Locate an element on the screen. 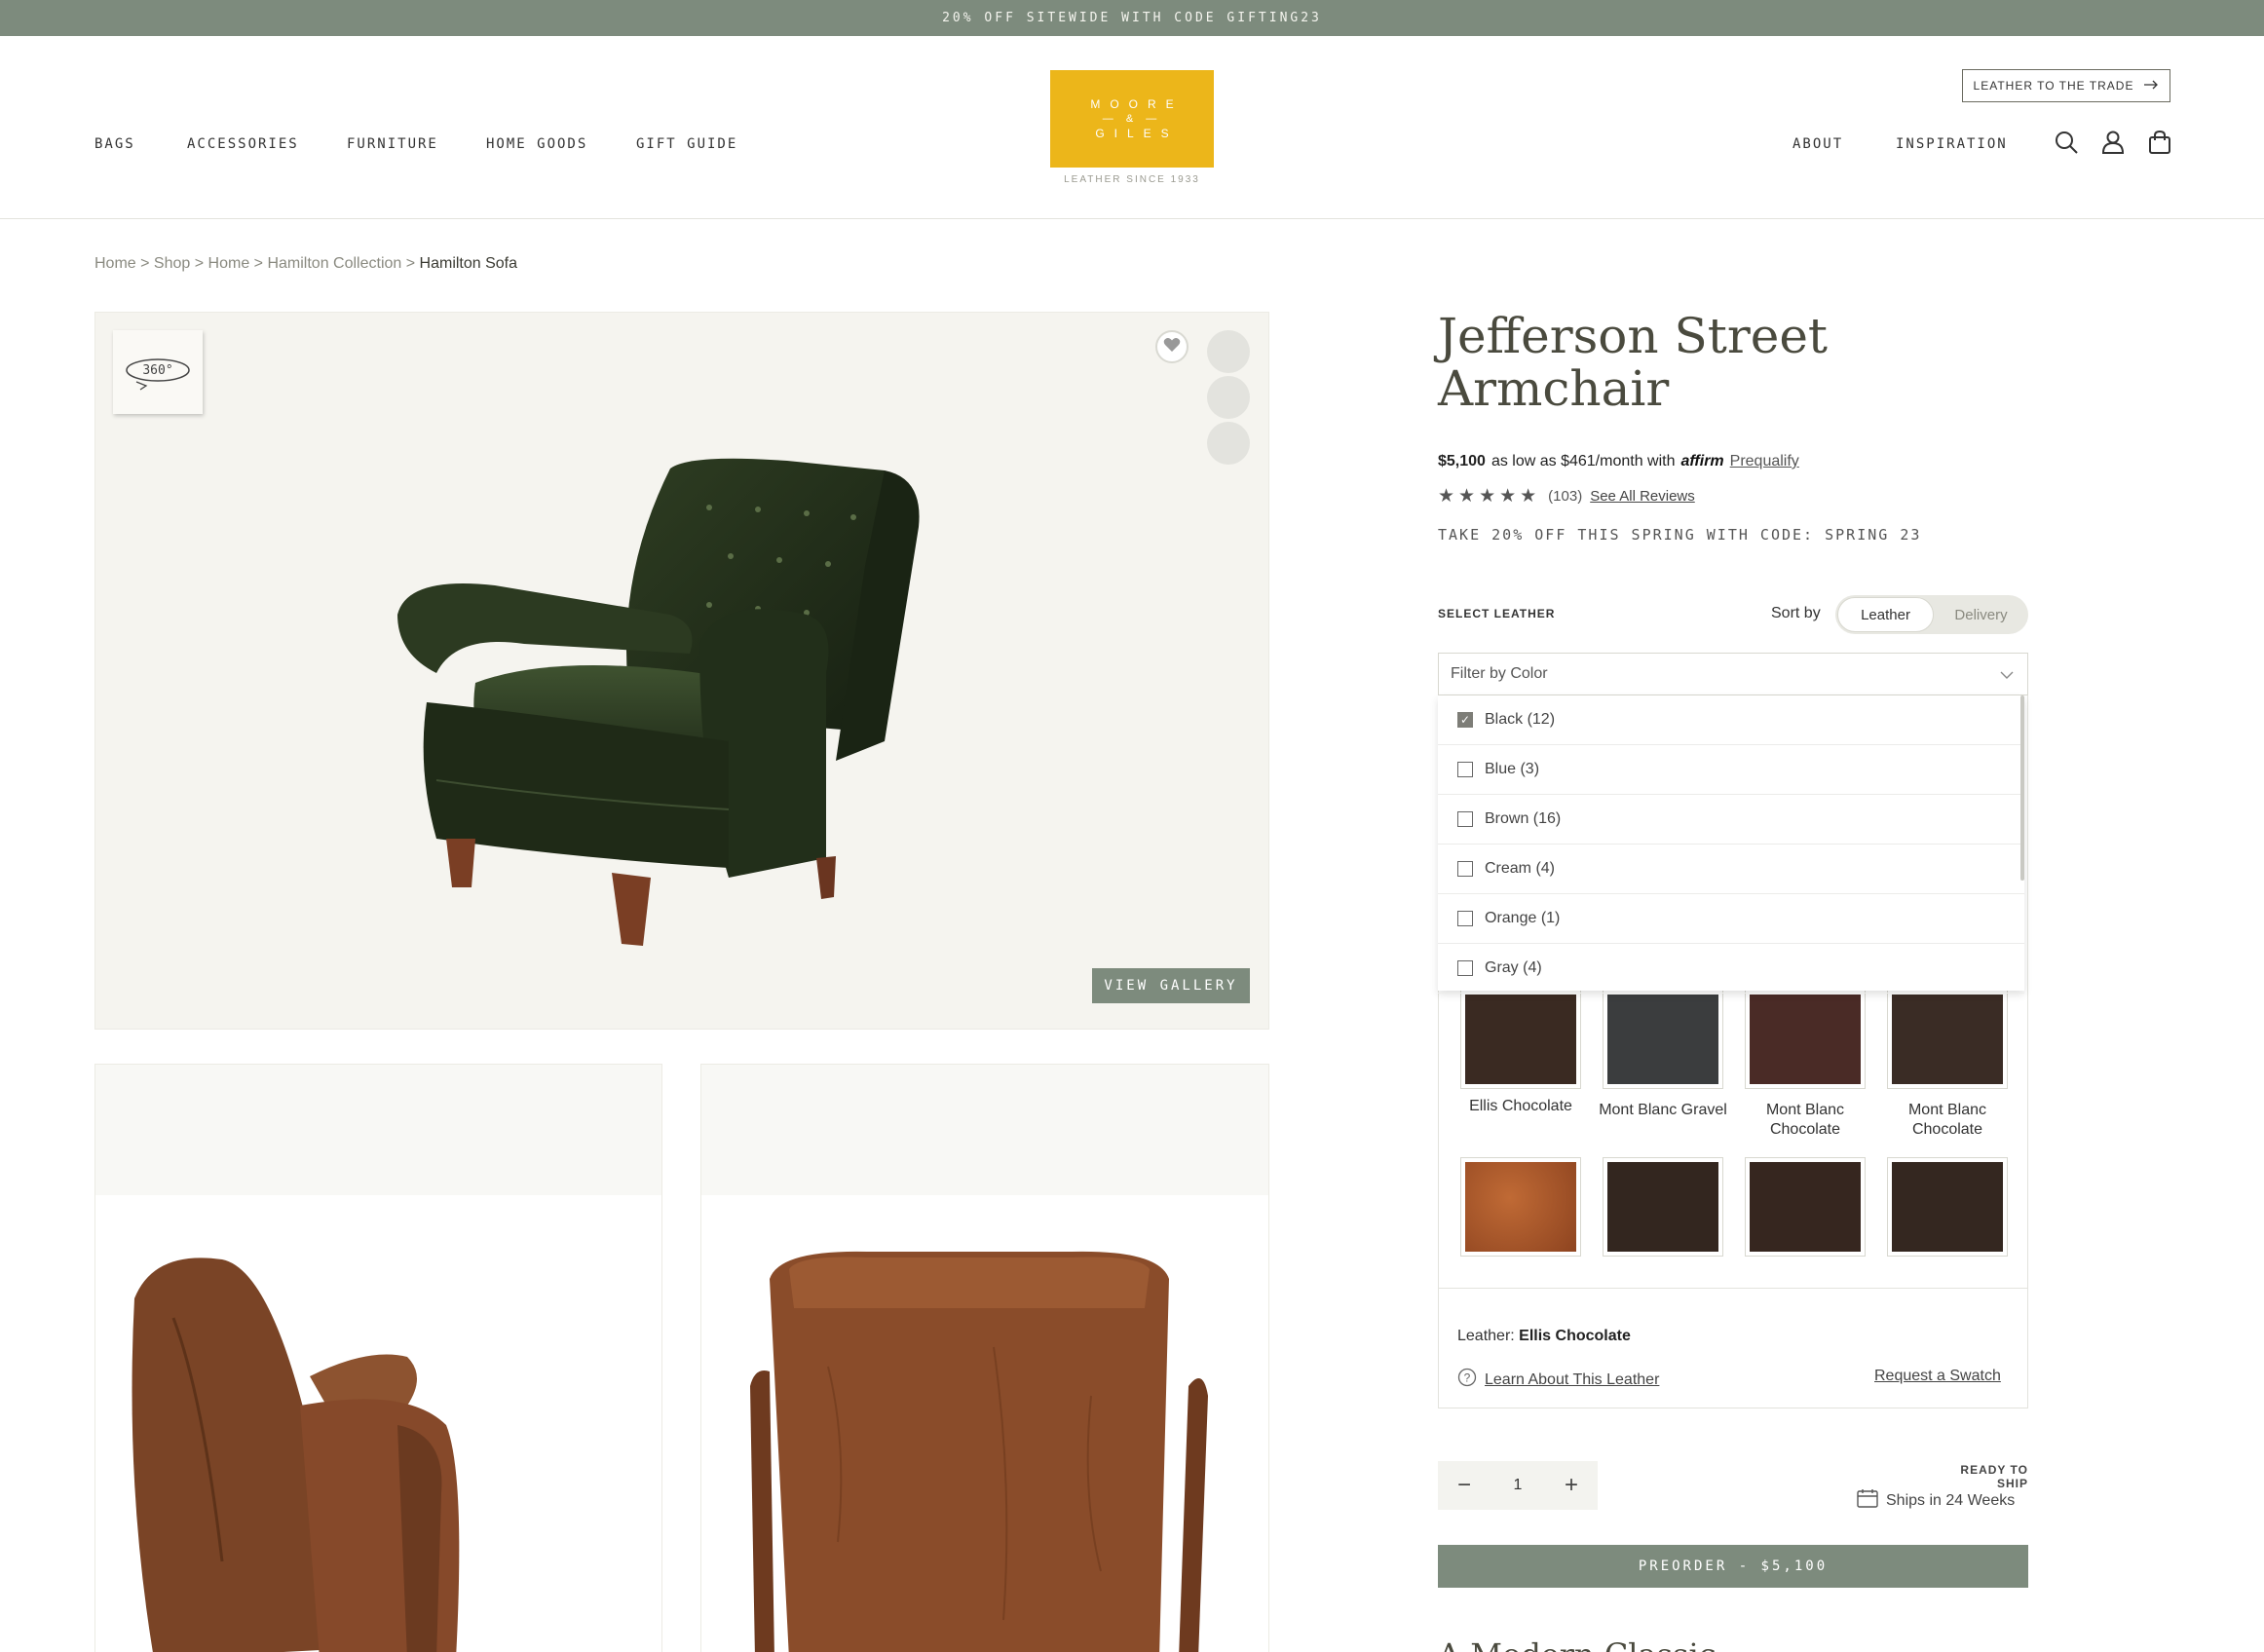  filter-by-color-select: Filter by Color is located at coordinates (1733, 674).